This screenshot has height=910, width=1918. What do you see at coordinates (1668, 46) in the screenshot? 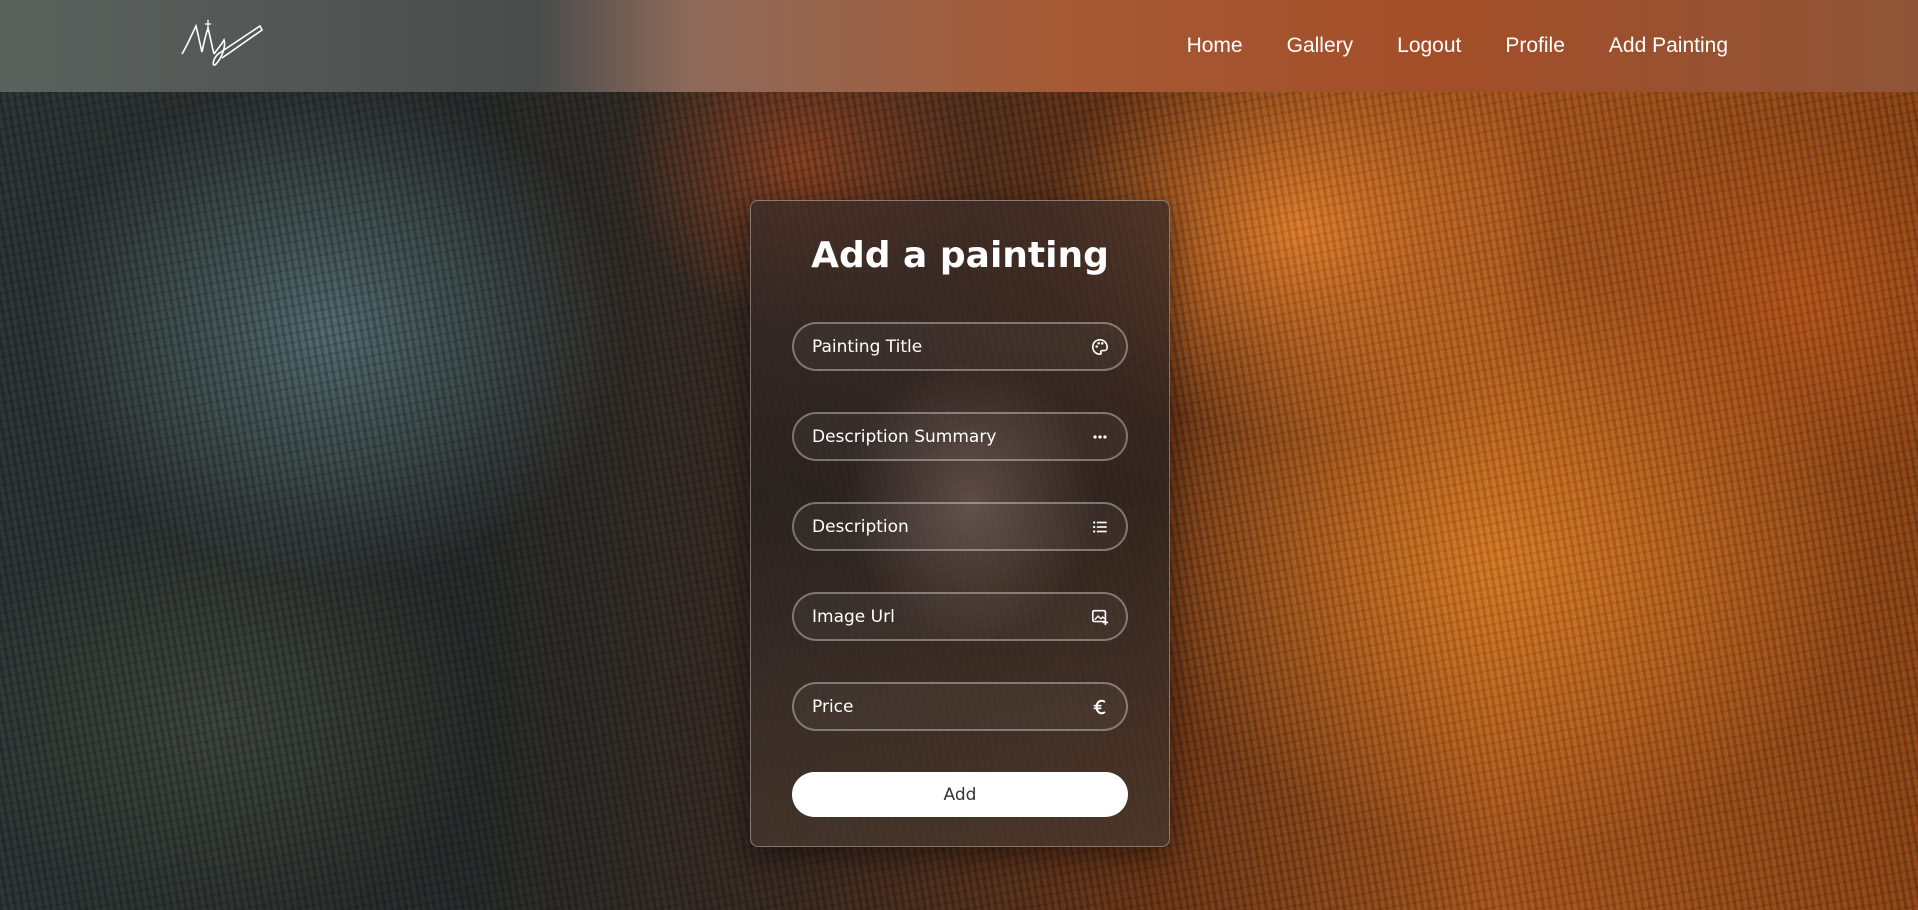
I see `nav-link-add-painting: Add Painting` at bounding box center [1668, 46].